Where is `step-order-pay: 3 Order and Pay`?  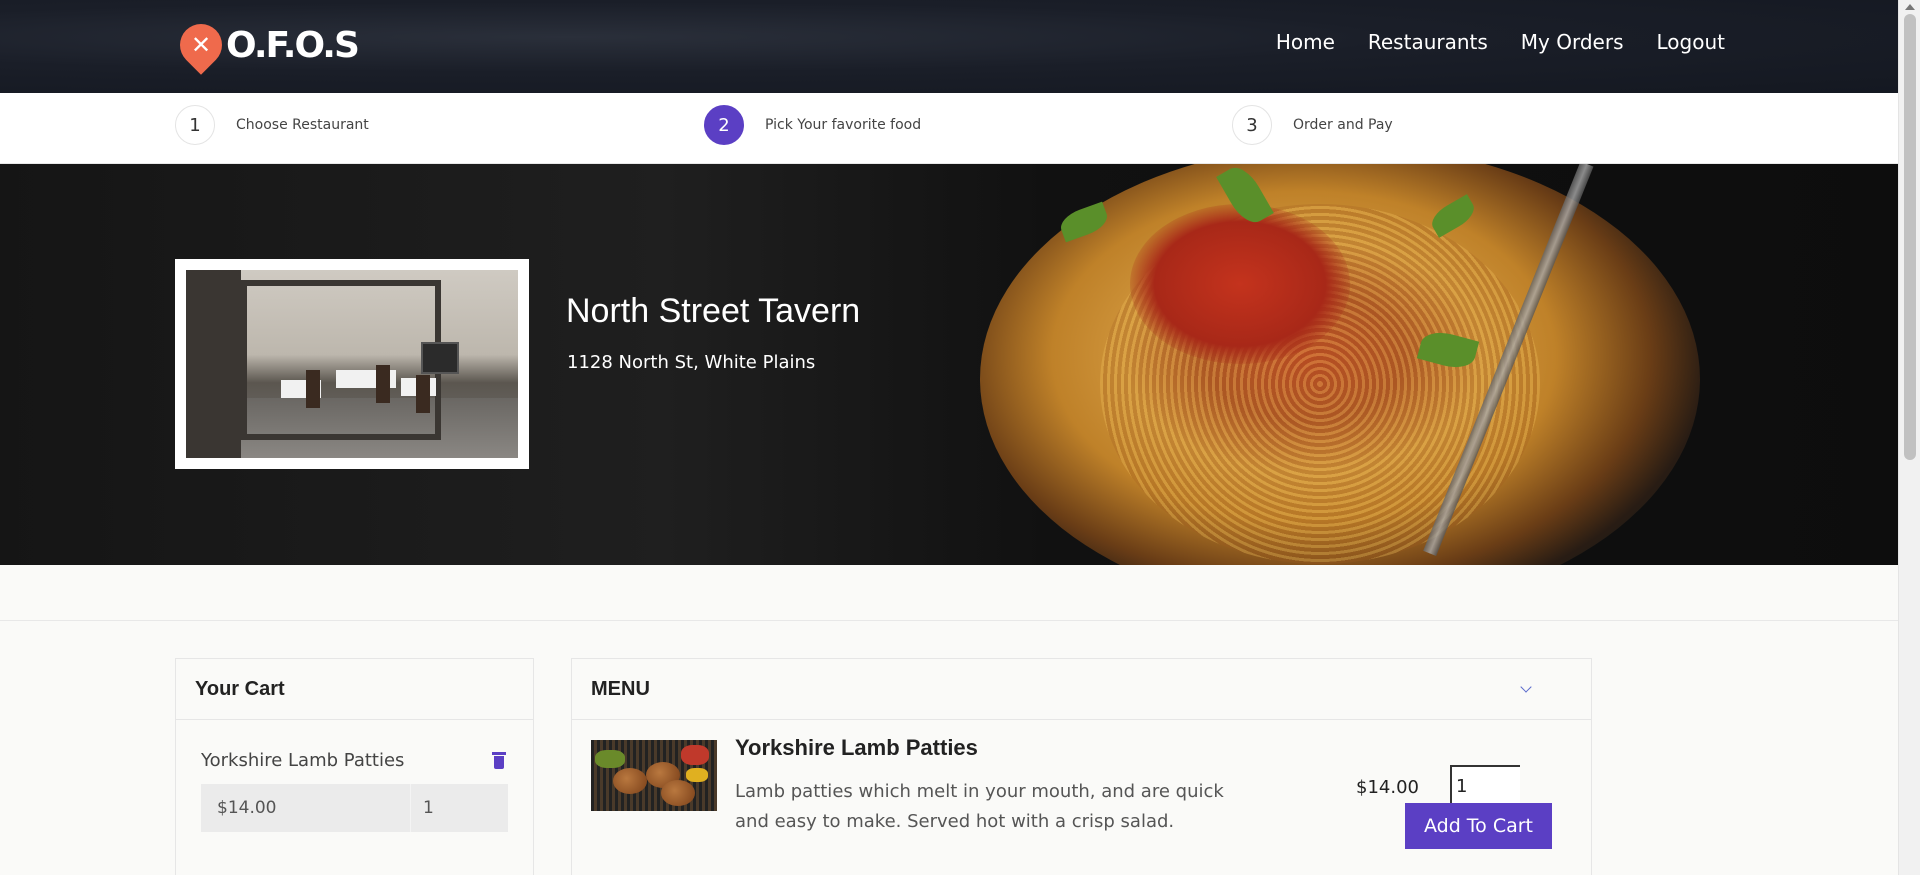 step-order-pay: 3 Order and Pay is located at coordinates (1312, 125).